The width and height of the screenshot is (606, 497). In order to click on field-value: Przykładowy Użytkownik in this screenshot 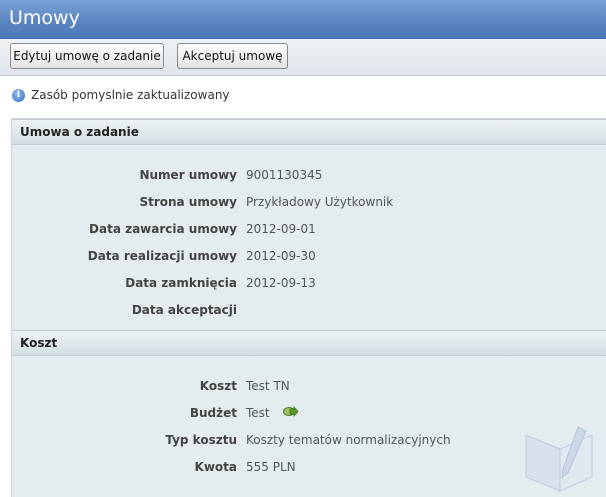, I will do `click(320, 202)`.